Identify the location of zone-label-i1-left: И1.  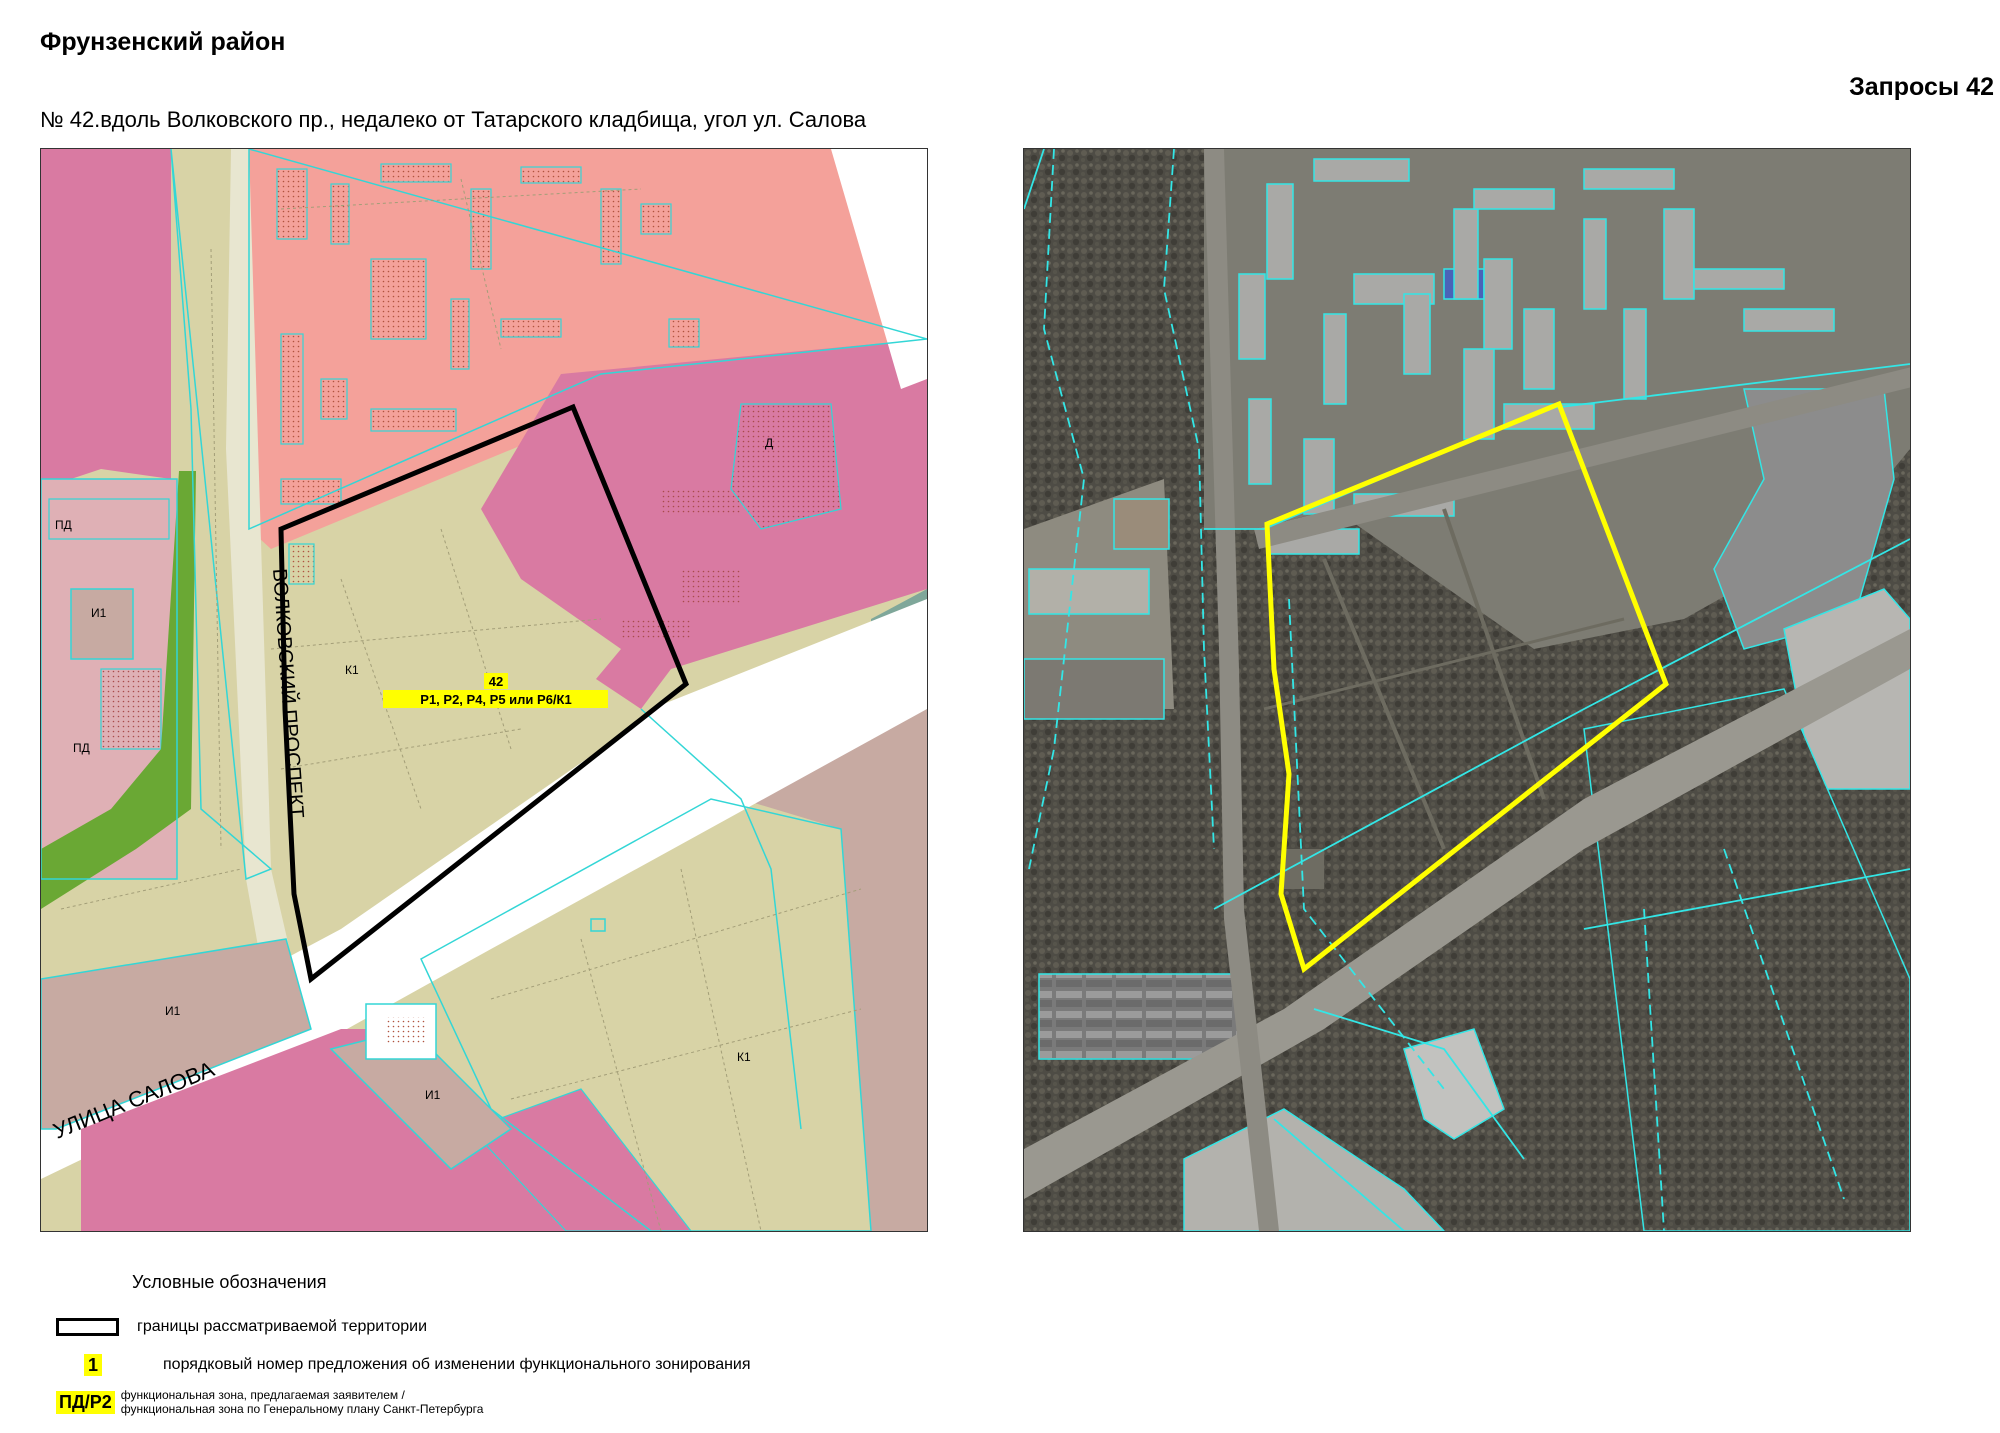
(99, 613).